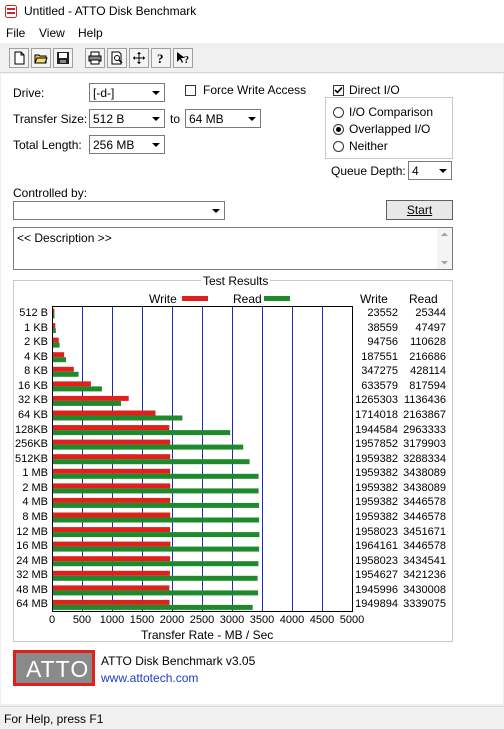  I want to click on legend-write-label: Write, so click(163, 299).